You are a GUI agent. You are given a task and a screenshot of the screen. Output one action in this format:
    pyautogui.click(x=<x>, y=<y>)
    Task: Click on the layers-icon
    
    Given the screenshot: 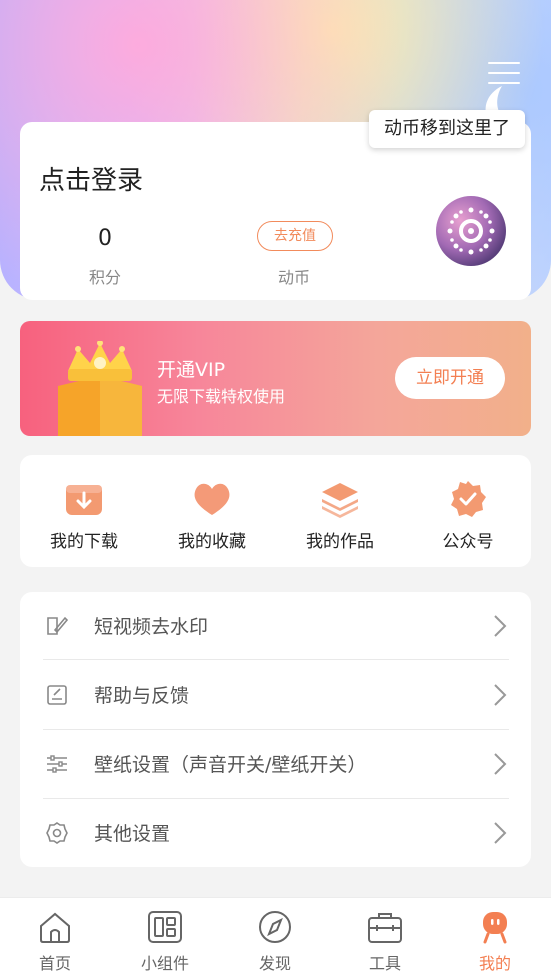 What is the action you would take?
    pyautogui.click(x=340, y=500)
    